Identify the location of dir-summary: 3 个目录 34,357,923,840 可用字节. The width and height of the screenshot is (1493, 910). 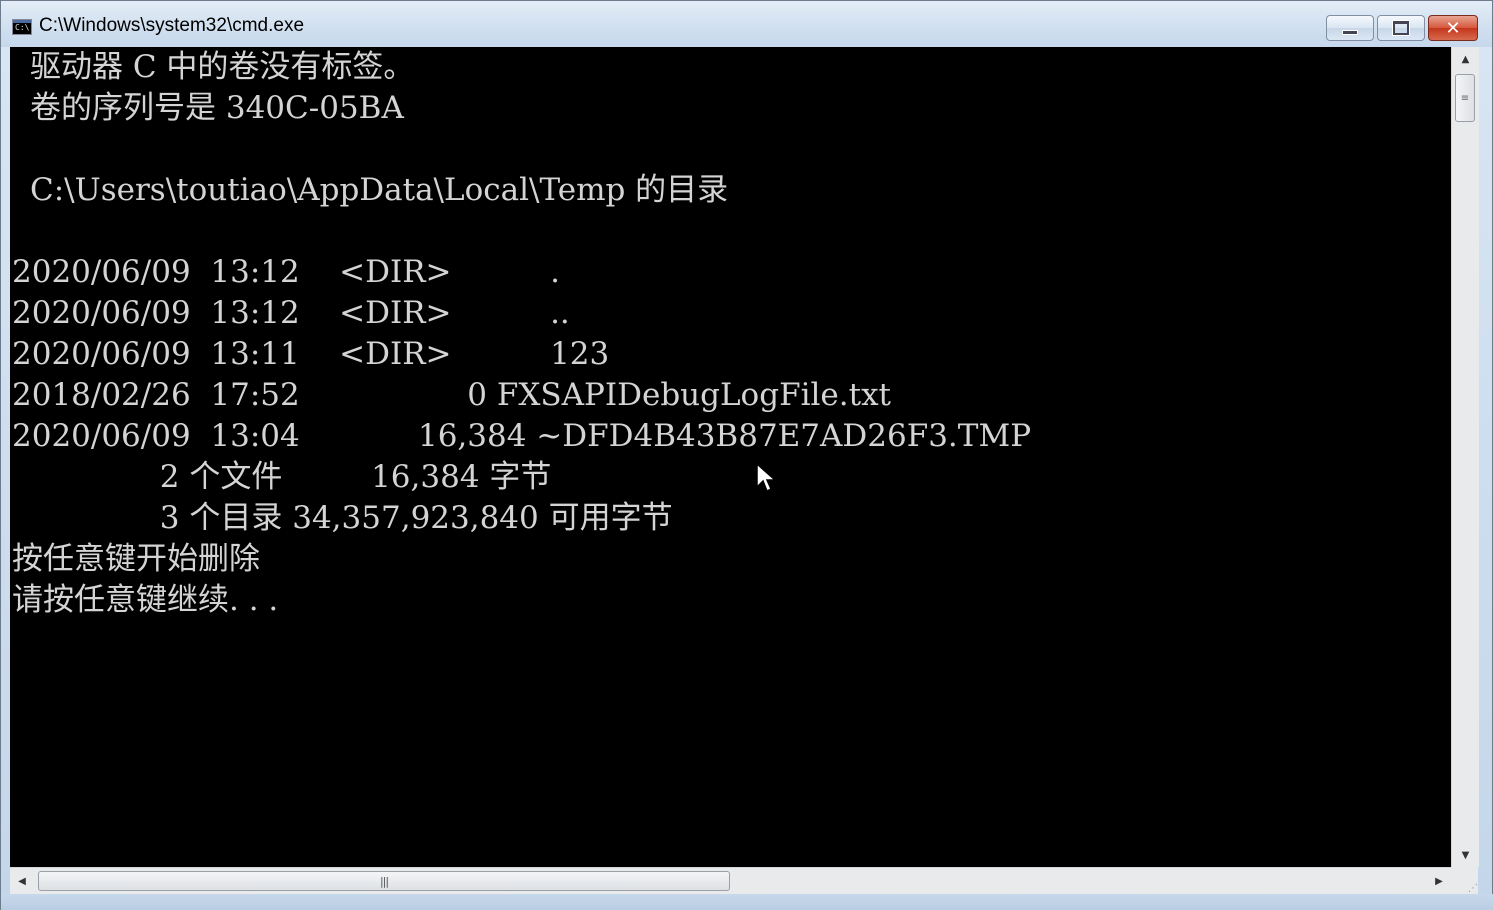
(342, 518).